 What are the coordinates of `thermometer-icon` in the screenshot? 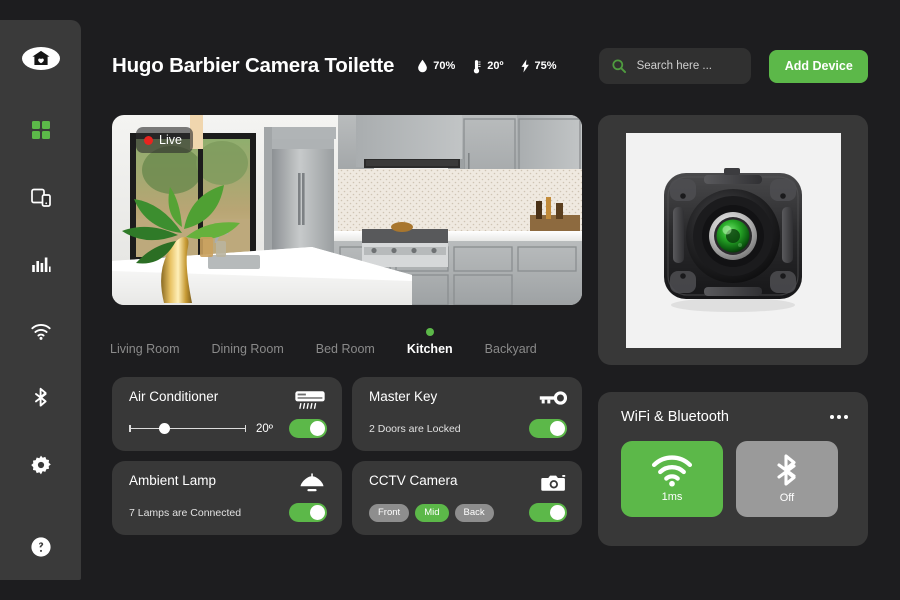 It's located at (477, 66).